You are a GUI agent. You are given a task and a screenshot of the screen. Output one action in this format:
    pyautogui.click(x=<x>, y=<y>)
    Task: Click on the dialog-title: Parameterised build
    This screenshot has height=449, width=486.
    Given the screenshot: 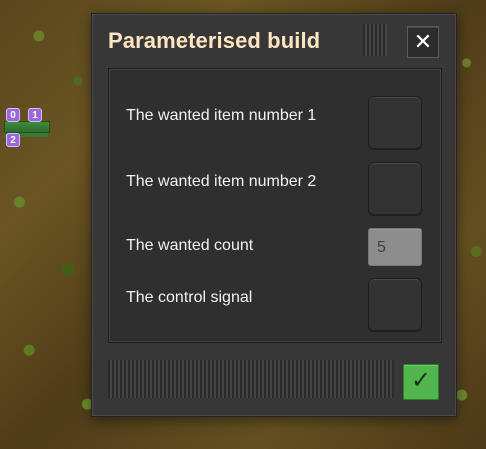 What is the action you would take?
    pyautogui.click(x=214, y=40)
    